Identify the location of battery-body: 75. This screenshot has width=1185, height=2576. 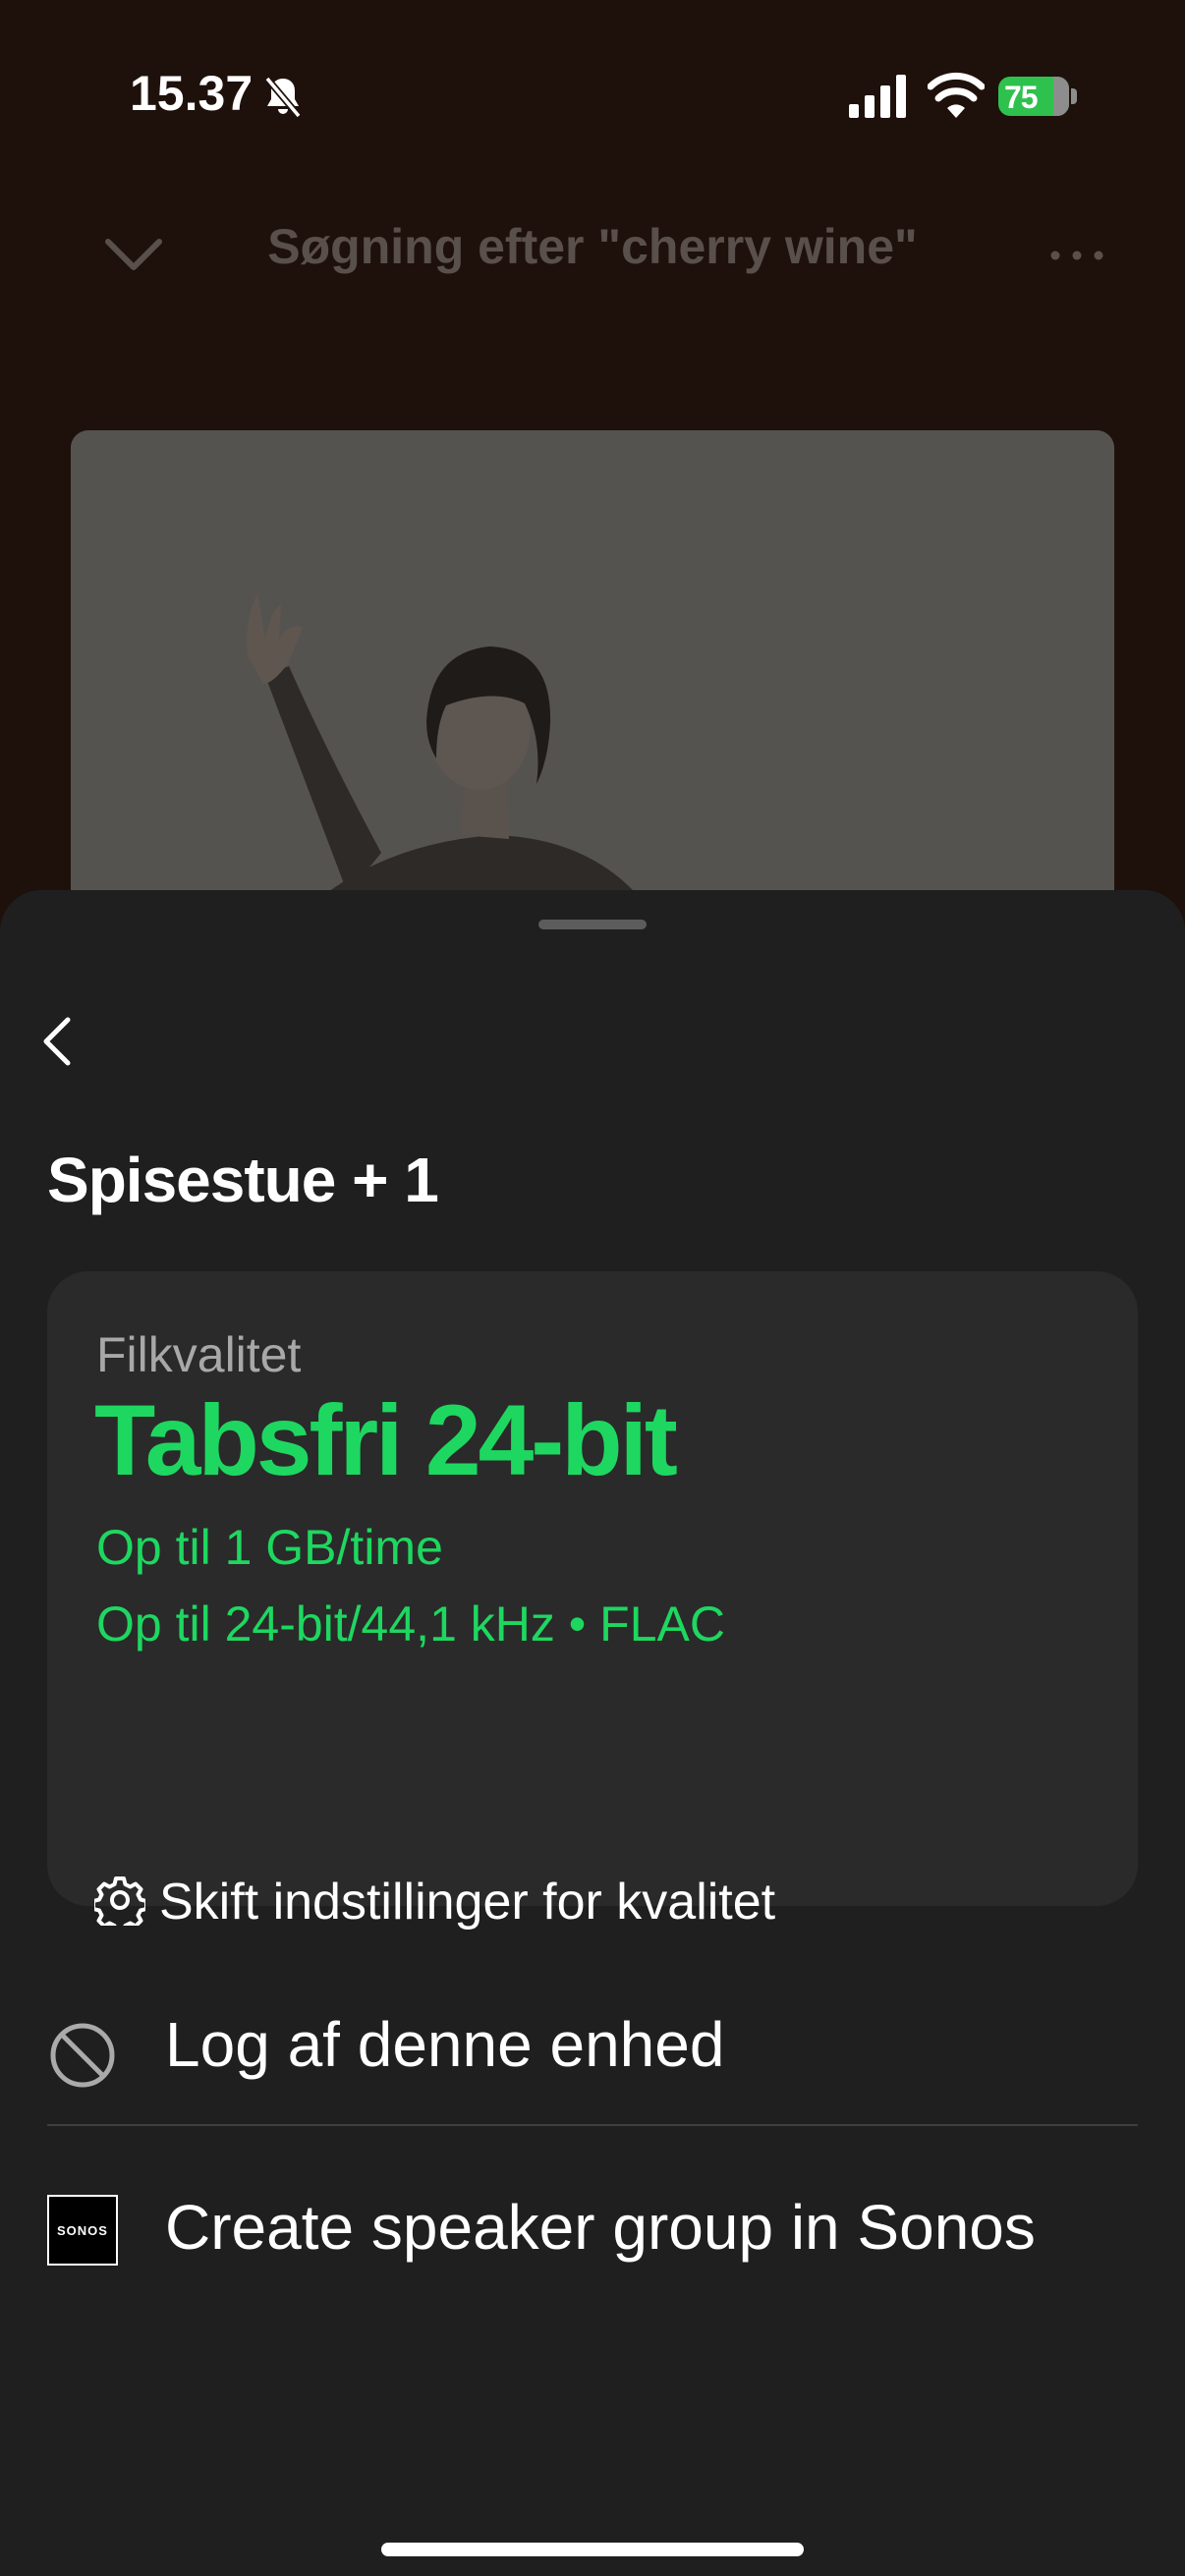
(1034, 96).